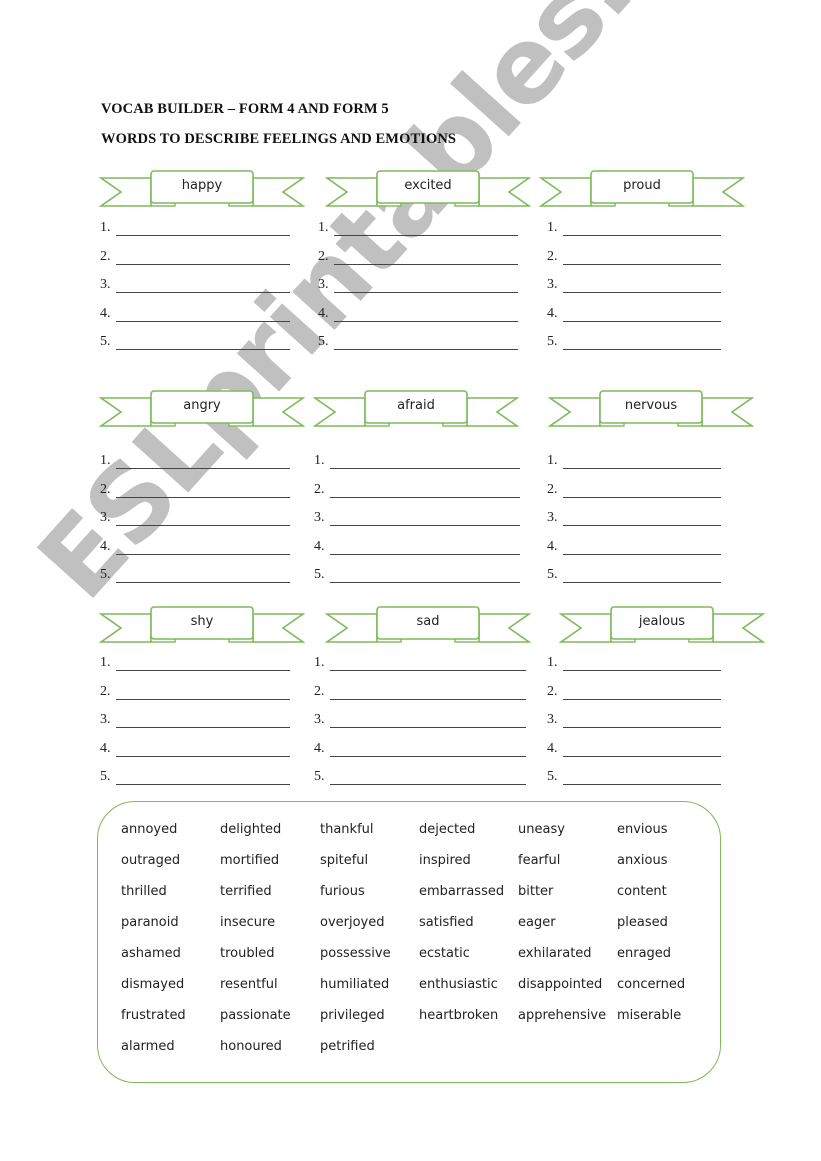  I want to click on word-bank-item: eager, so click(537, 922).